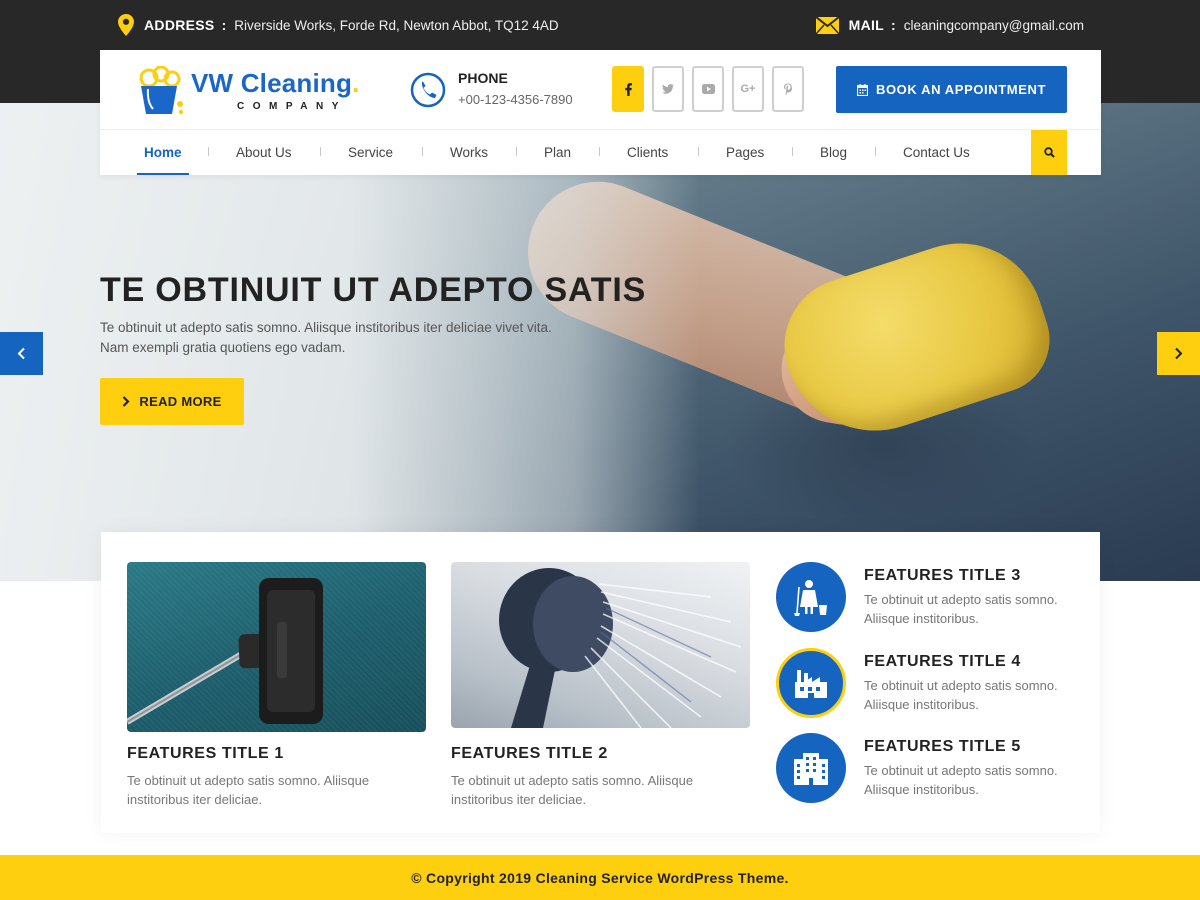  Describe the element at coordinates (161, 90) in the screenshot. I see `bucket-logo-icon` at that location.